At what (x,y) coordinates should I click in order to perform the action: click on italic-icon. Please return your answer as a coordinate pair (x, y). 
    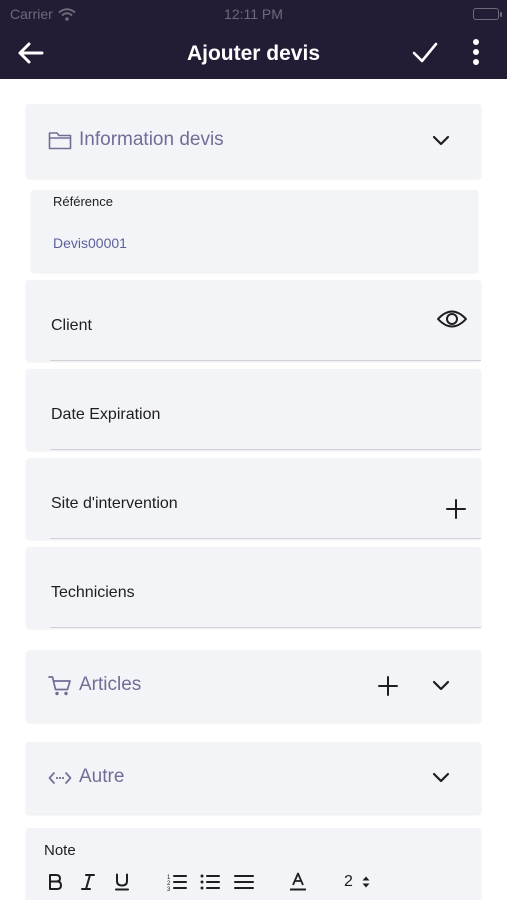
    Looking at the image, I should click on (88, 882).